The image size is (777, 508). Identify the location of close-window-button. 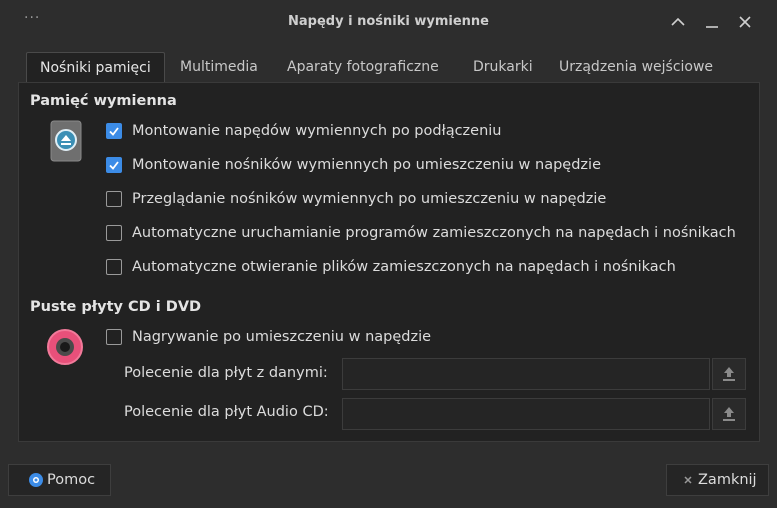
(745, 22).